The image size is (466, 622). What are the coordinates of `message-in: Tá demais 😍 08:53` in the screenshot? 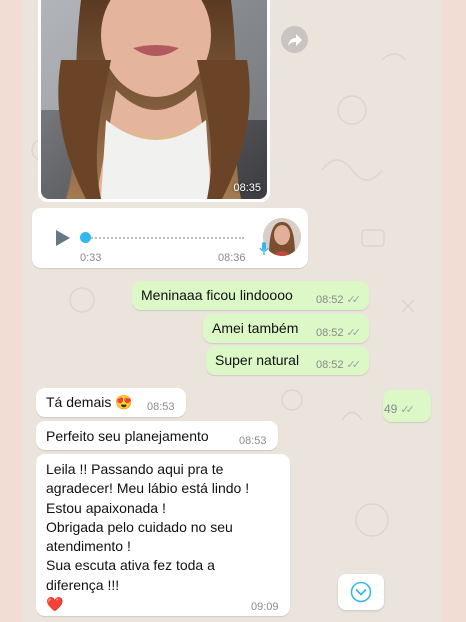 It's located at (111, 402).